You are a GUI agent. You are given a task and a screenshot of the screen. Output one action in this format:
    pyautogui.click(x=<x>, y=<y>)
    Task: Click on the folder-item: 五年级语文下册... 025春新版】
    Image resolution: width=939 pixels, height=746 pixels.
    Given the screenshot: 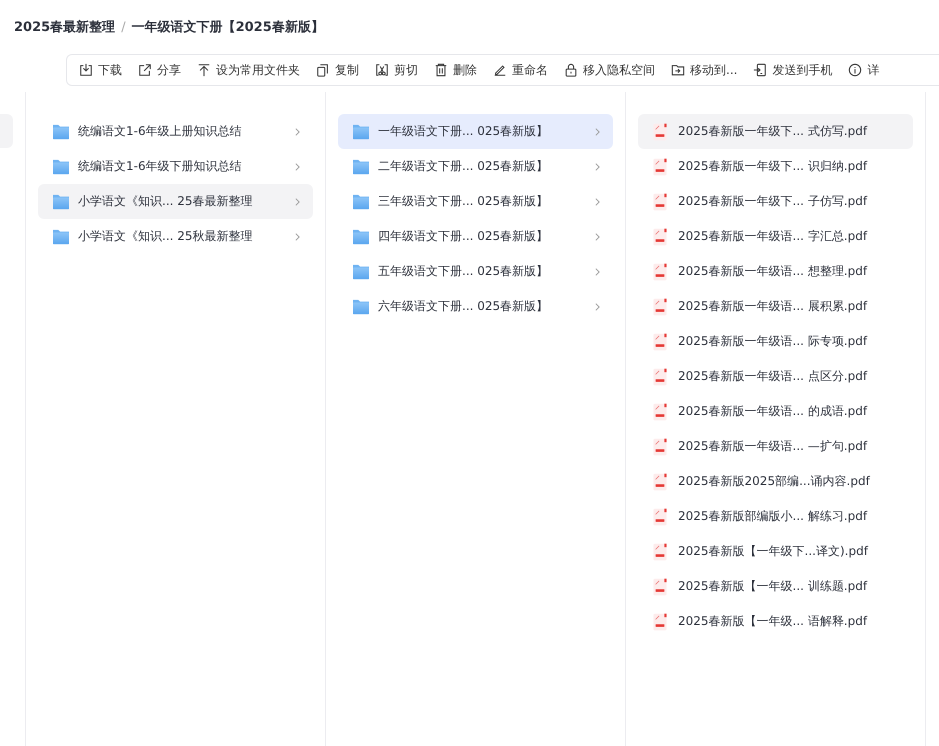 What is the action you would take?
    pyautogui.click(x=475, y=271)
    